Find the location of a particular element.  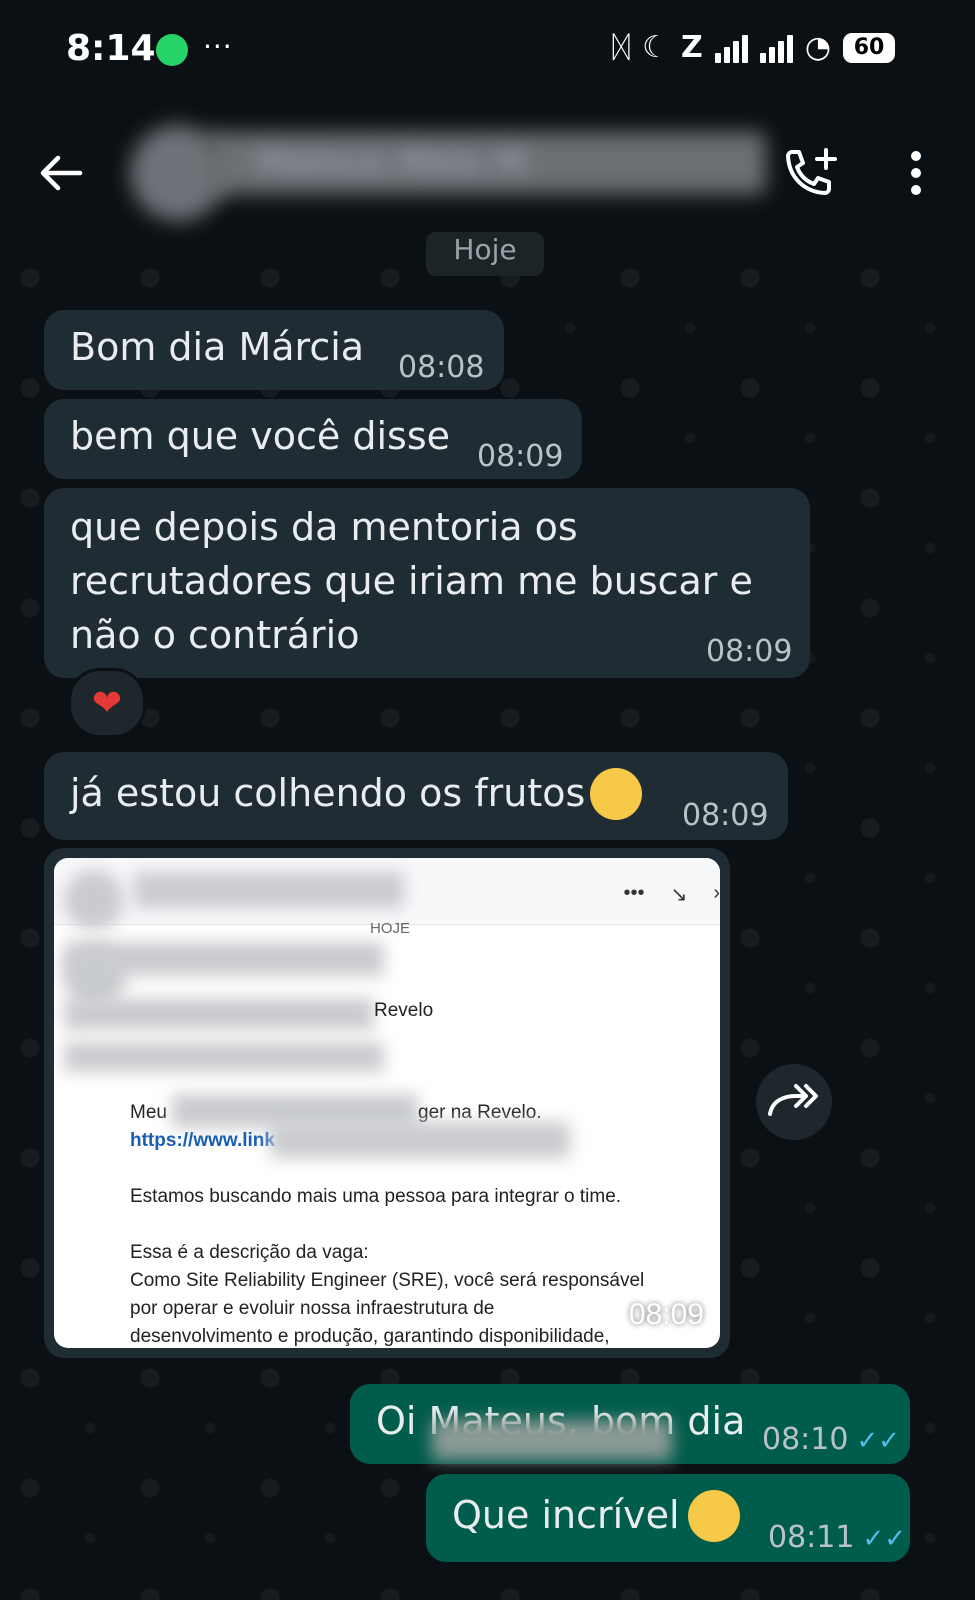

whatsapp-notification-icon is located at coordinates (172, 50).